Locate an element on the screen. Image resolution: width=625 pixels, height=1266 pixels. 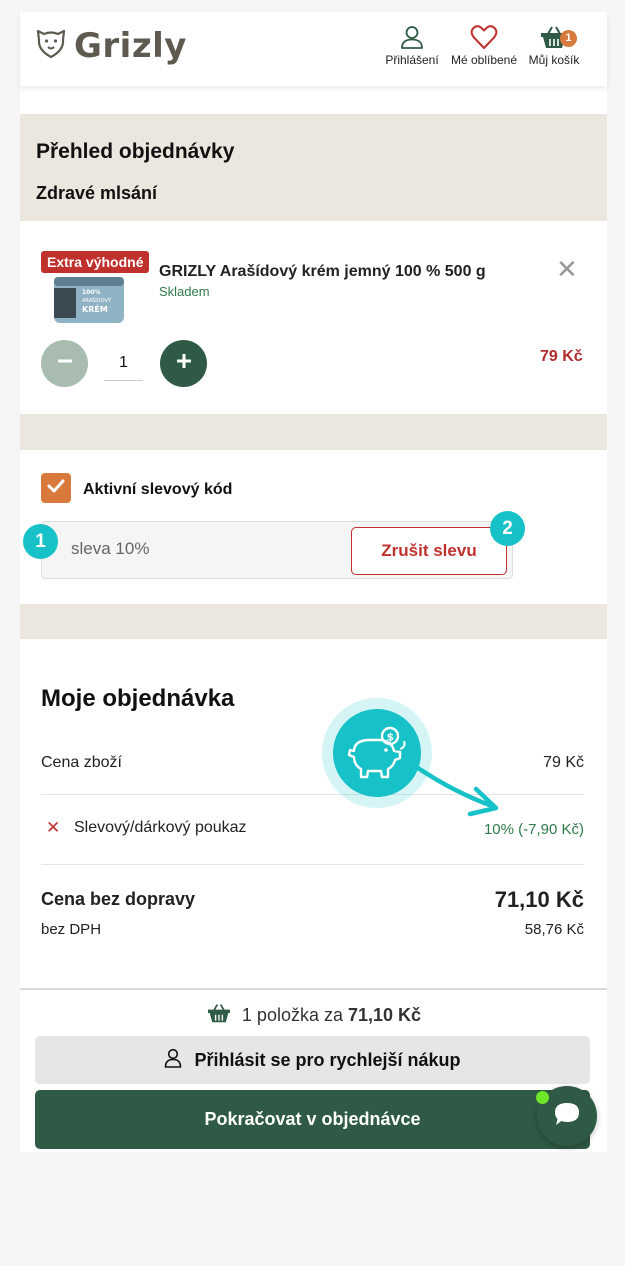
jar-label-top: 100% is located at coordinates (91, 292).